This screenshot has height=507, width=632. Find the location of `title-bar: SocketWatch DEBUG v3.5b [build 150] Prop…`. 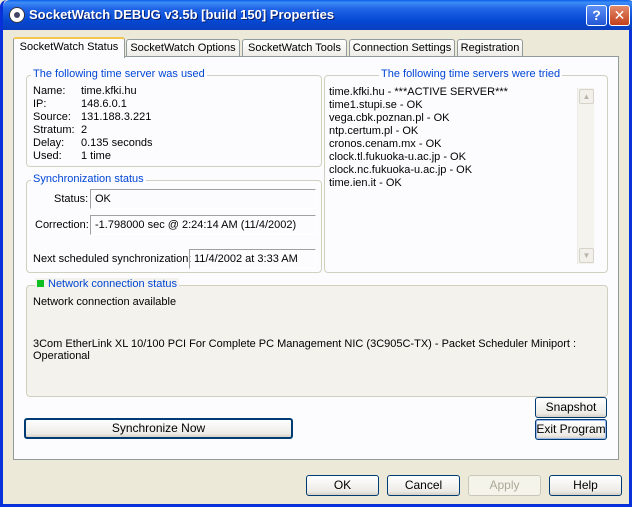

title-bar: SocketWatch DEBUG v3.5b [build 150] Prop… is located at coordinates (317, 15).